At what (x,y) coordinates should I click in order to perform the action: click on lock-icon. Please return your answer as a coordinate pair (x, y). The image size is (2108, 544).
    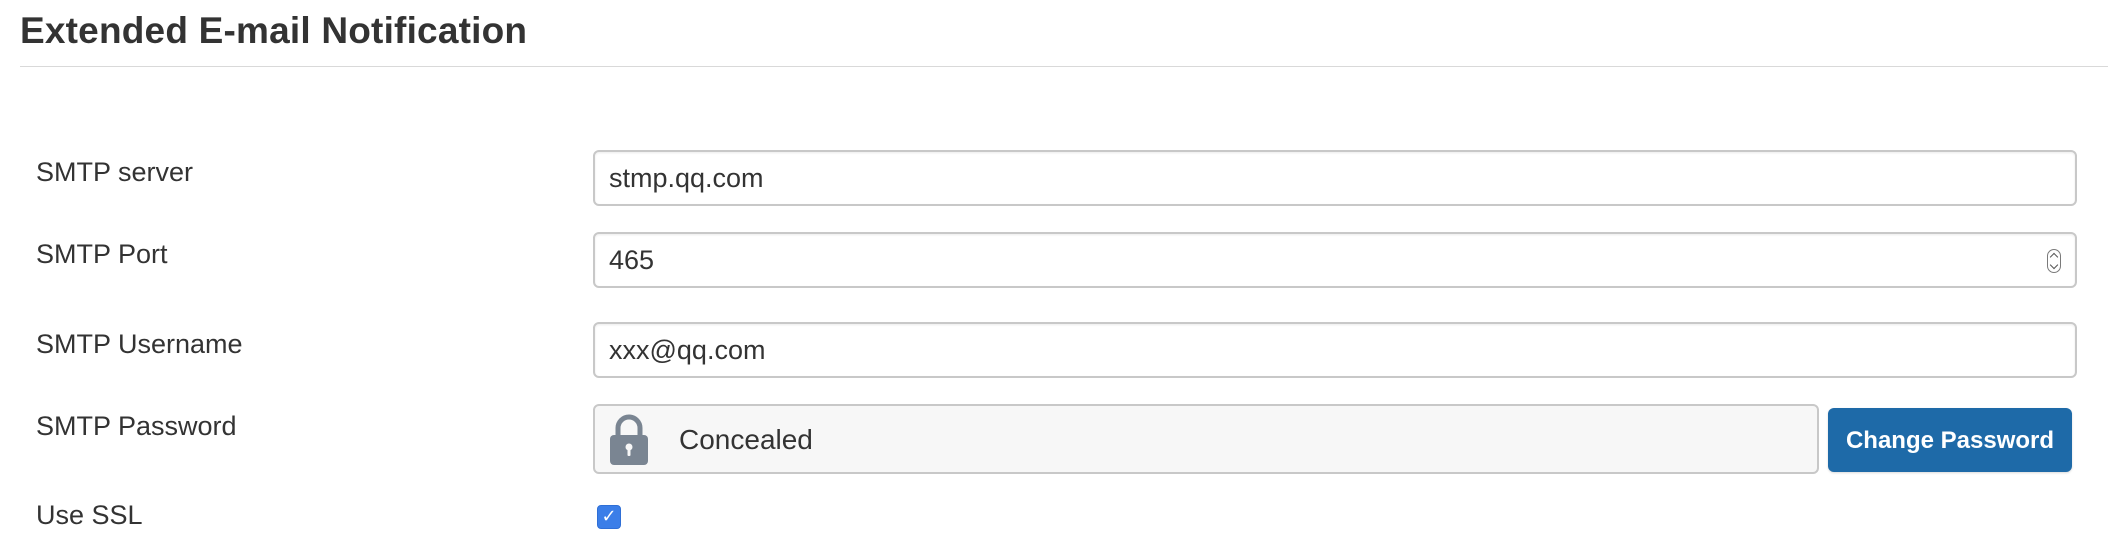
    Looking at the image, I should click on (629, 439).